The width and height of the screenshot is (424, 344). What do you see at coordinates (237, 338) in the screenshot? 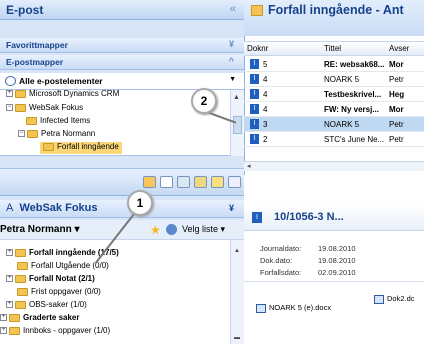
I see `scroll-down-icon: ▬` at bounding box center [237, 338].